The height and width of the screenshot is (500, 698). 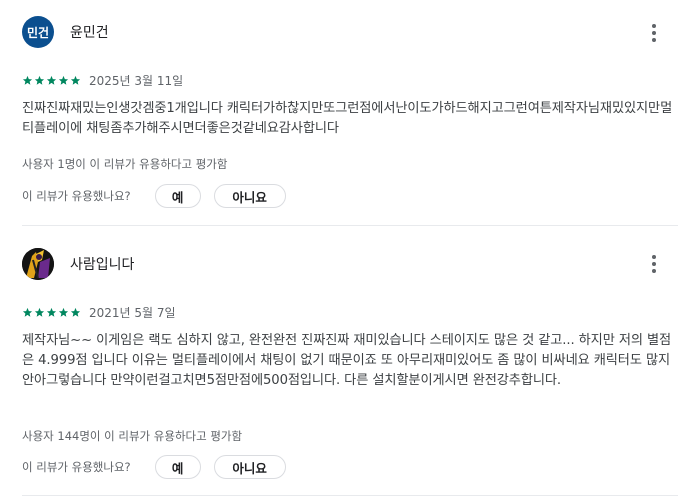 I want to click on rating-row: 2021년 5월 7일, so click(x=99, y=312).